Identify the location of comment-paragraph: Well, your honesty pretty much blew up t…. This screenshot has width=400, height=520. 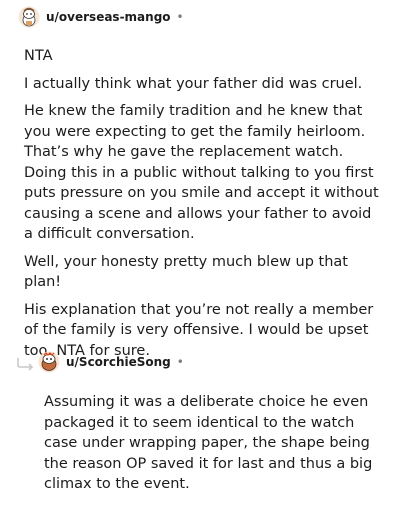
(186, 272).